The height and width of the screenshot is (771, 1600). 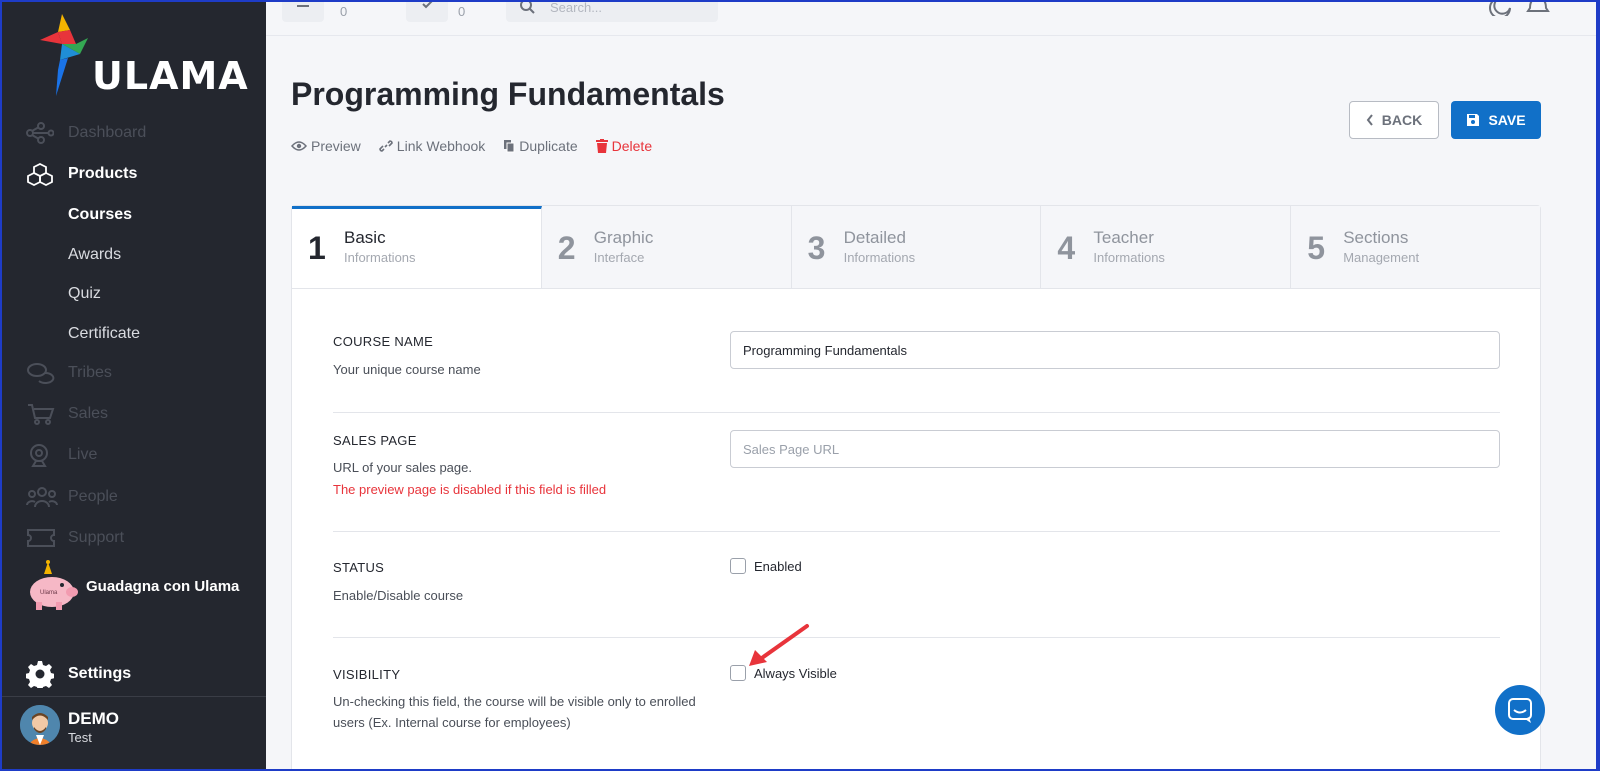 I want to click on piggy-bank-icon: Ulama, so click(x=54, y=585).